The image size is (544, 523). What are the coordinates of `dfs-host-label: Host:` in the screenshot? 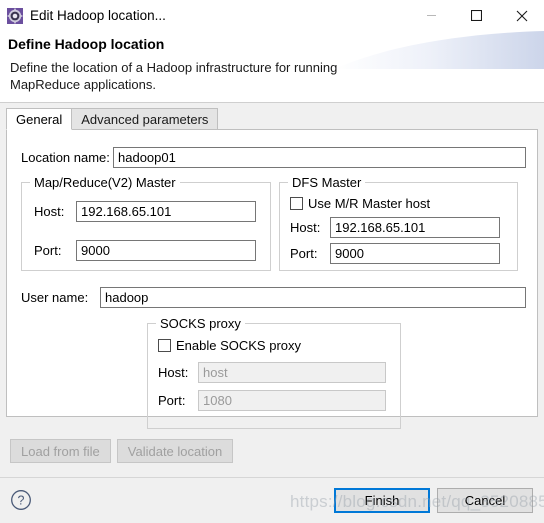 It's located at (305, 227).